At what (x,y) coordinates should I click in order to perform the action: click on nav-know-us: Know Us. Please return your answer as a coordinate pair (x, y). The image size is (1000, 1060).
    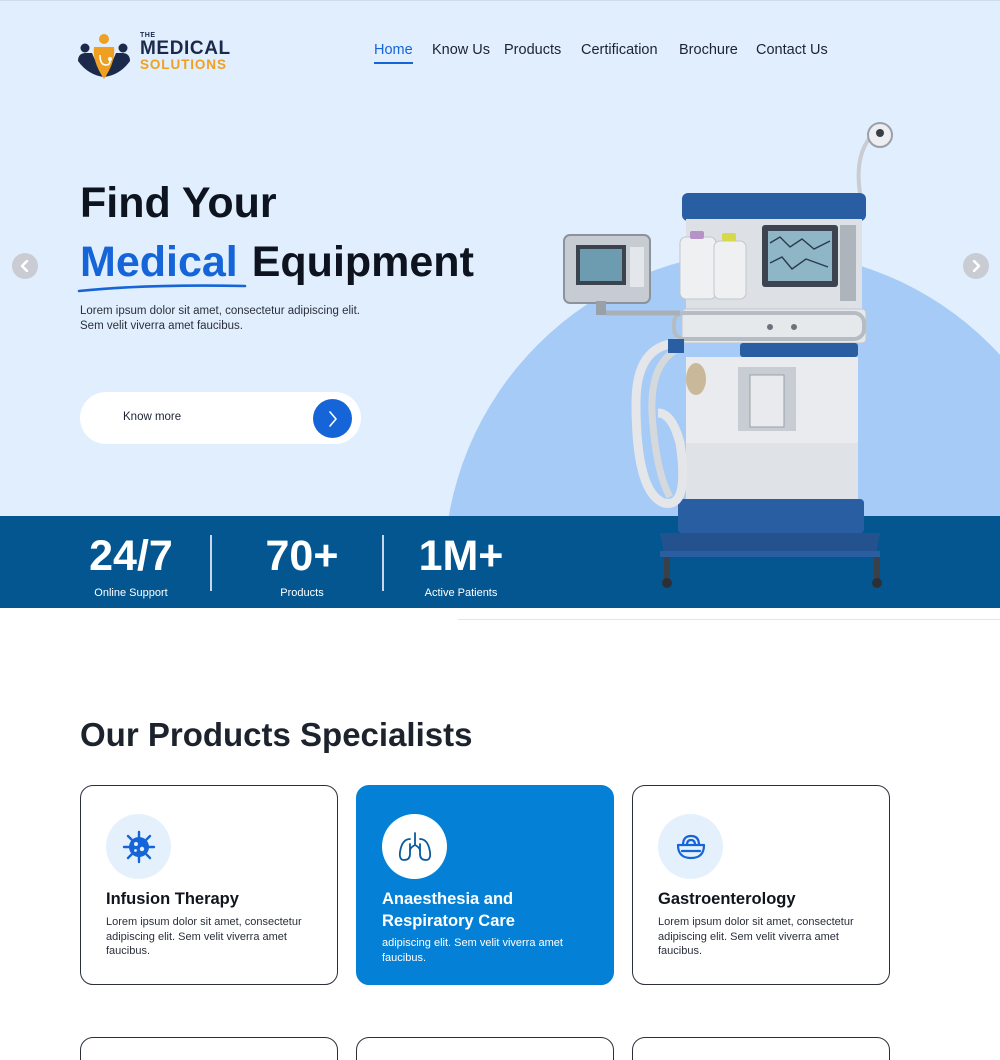
    Looking at the image, I should click on (461, 50).